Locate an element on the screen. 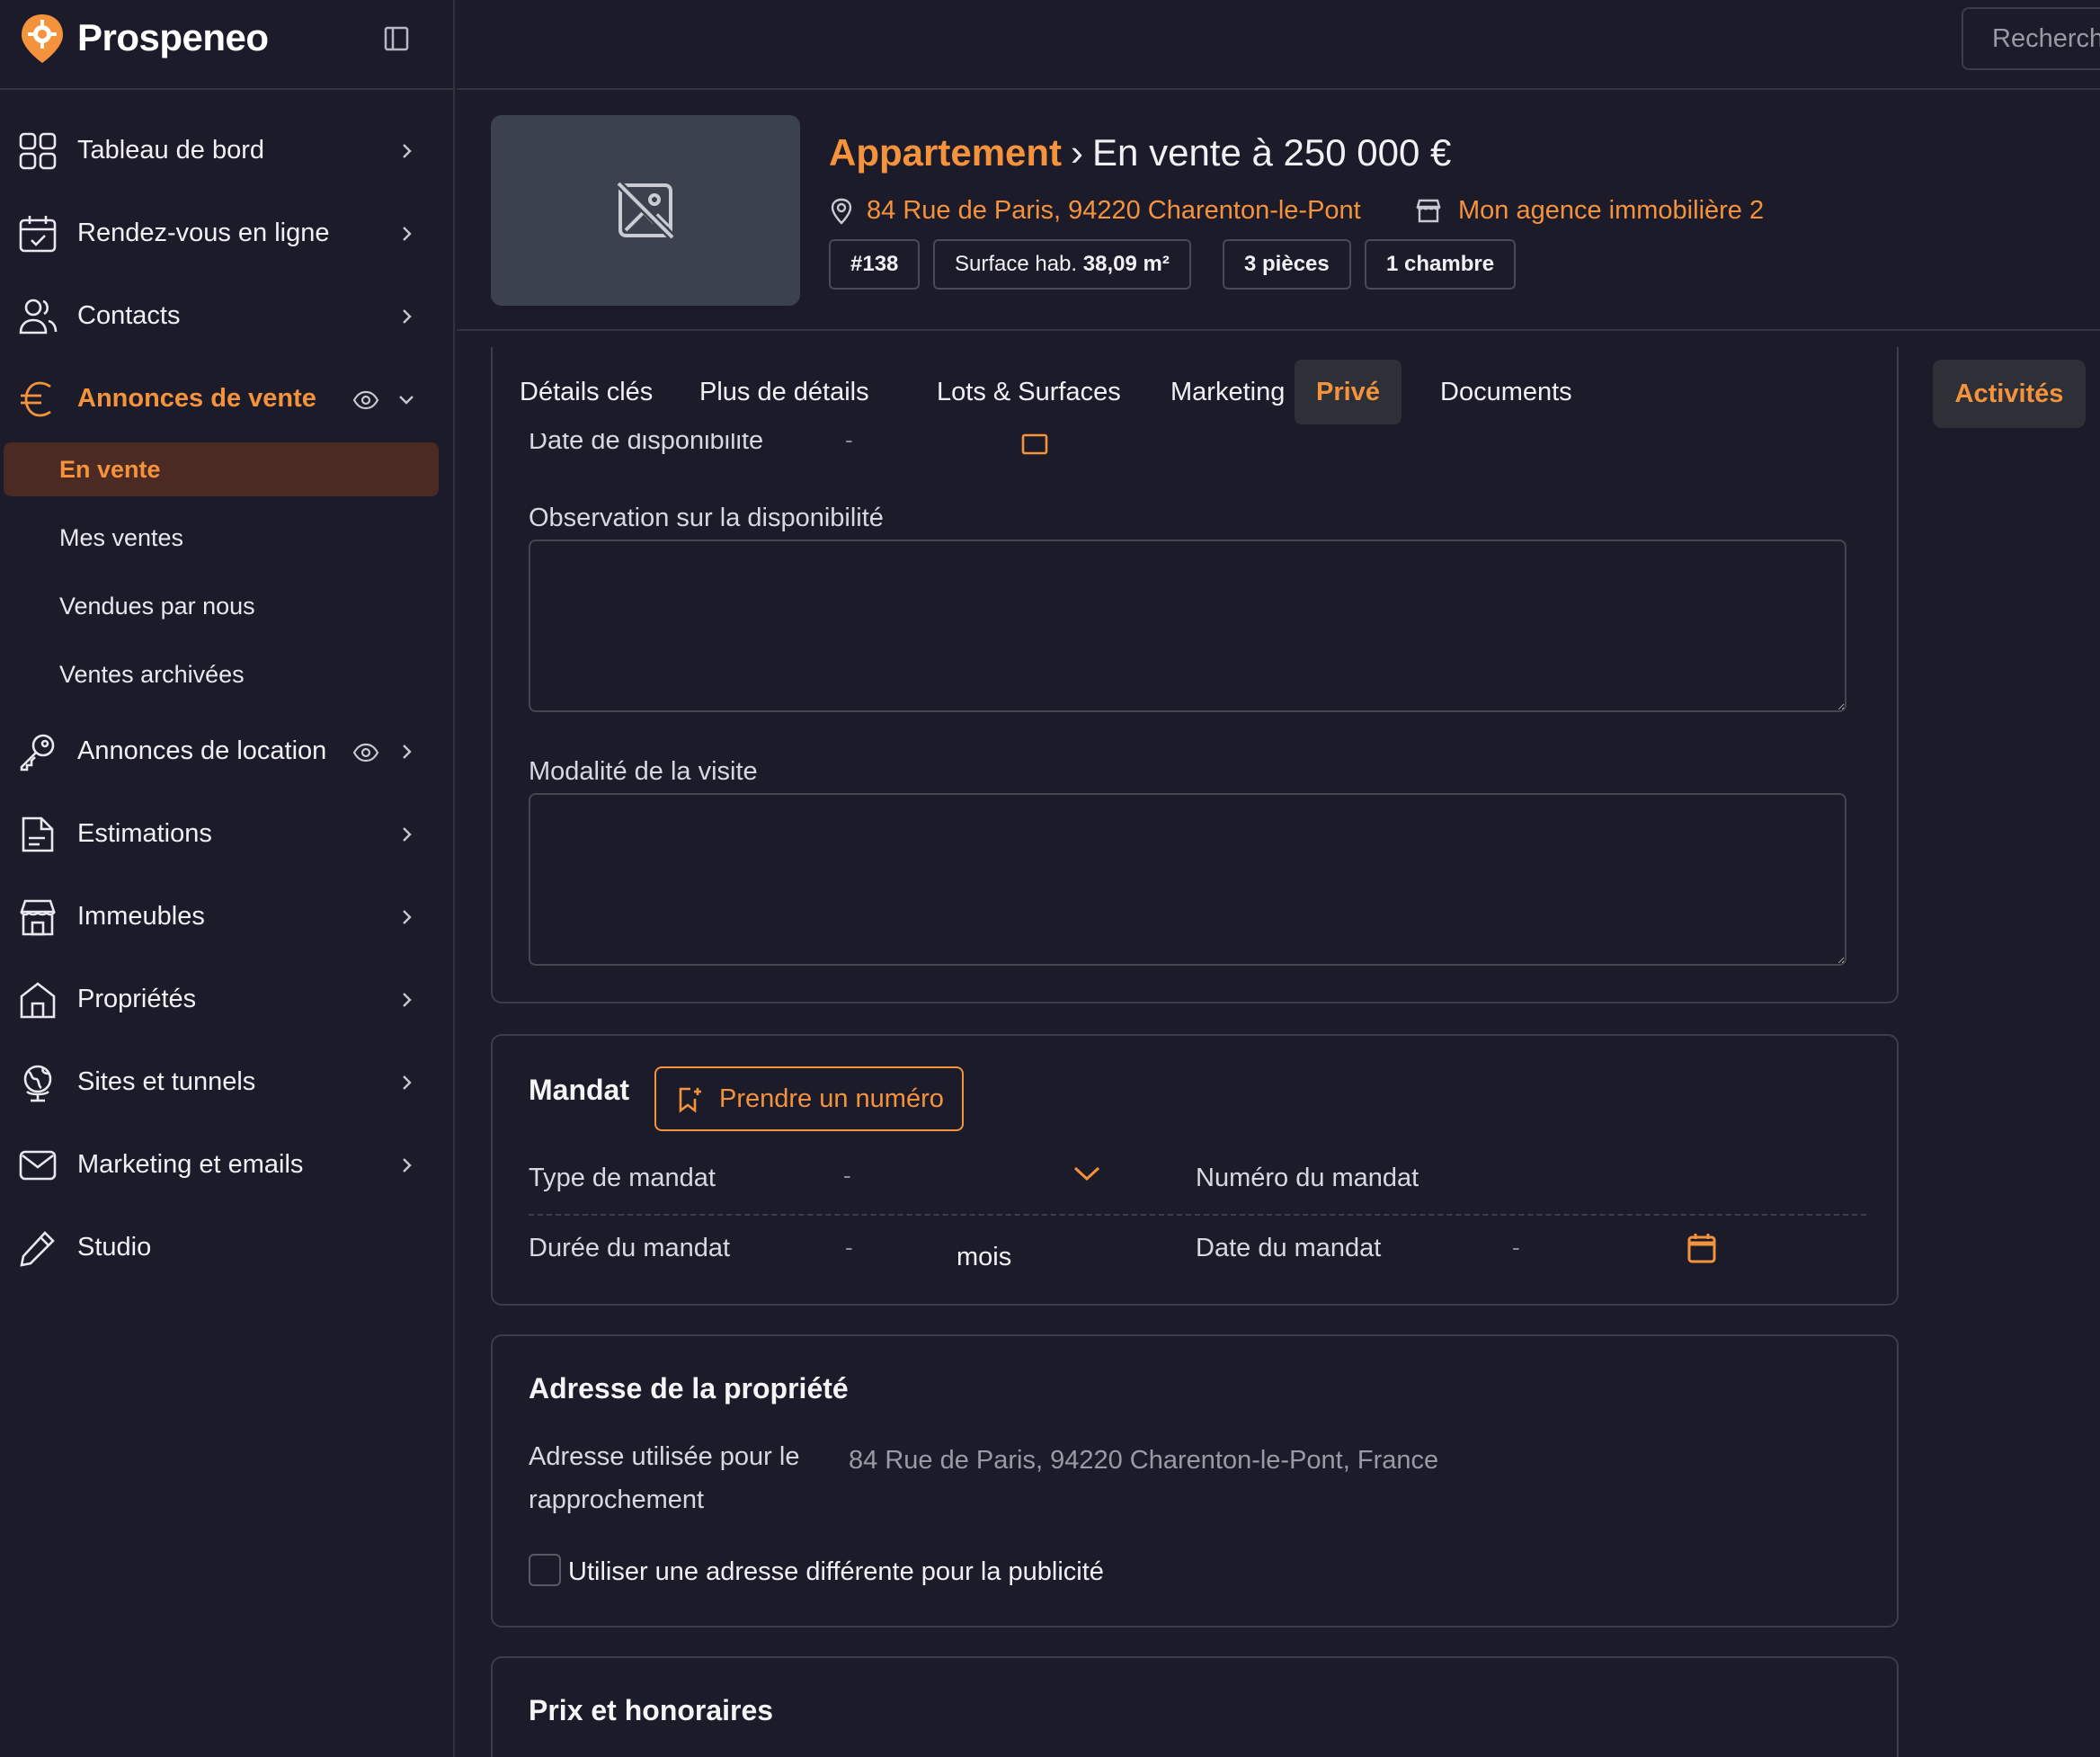 This screenshot has width=2100, height=1757. calendar-check-icon is located at coordinates (38, 235).